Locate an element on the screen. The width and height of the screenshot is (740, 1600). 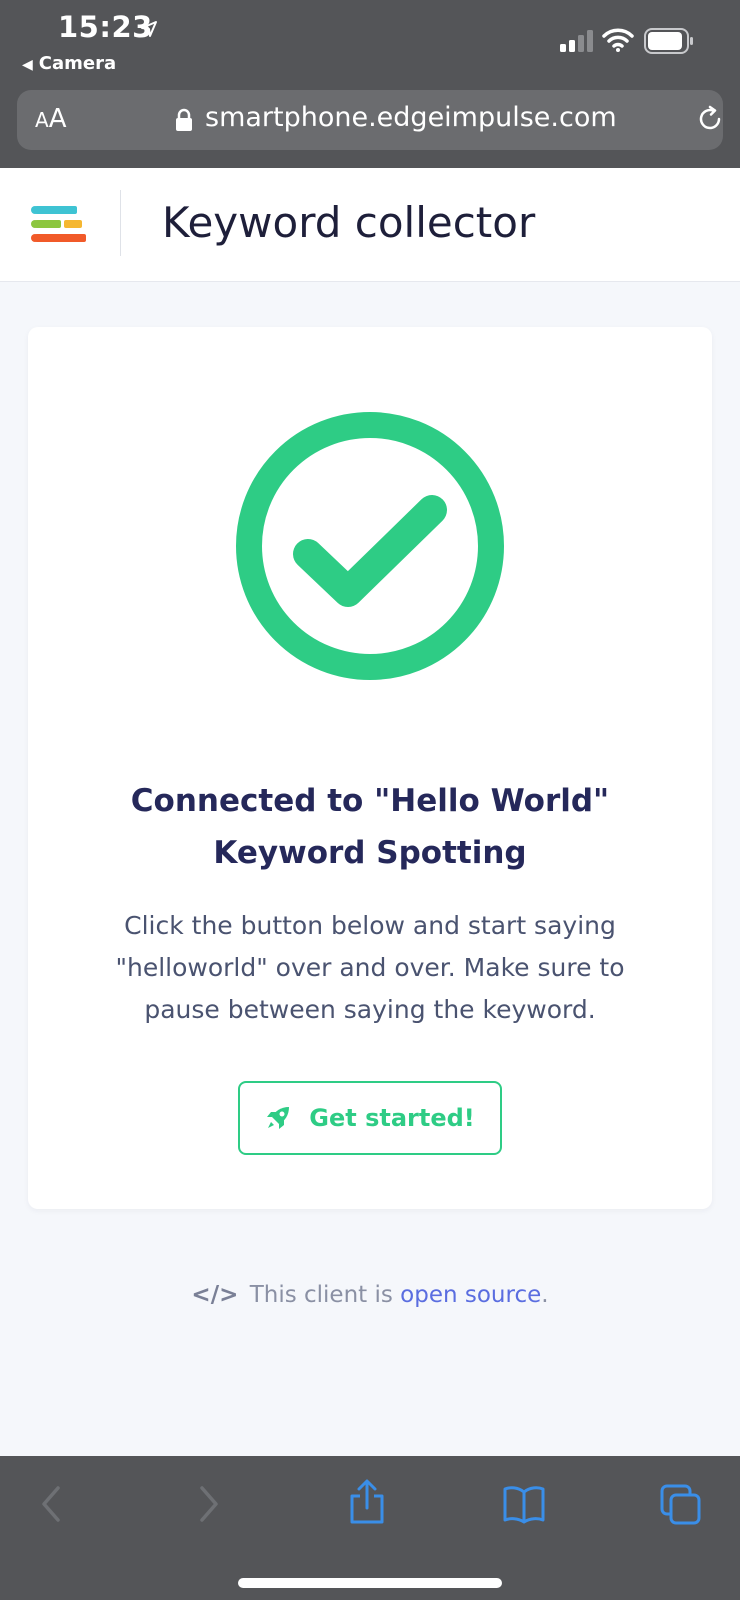
url-text: smartphone.edgeimpulse.com is located at coordinates (411, 117).